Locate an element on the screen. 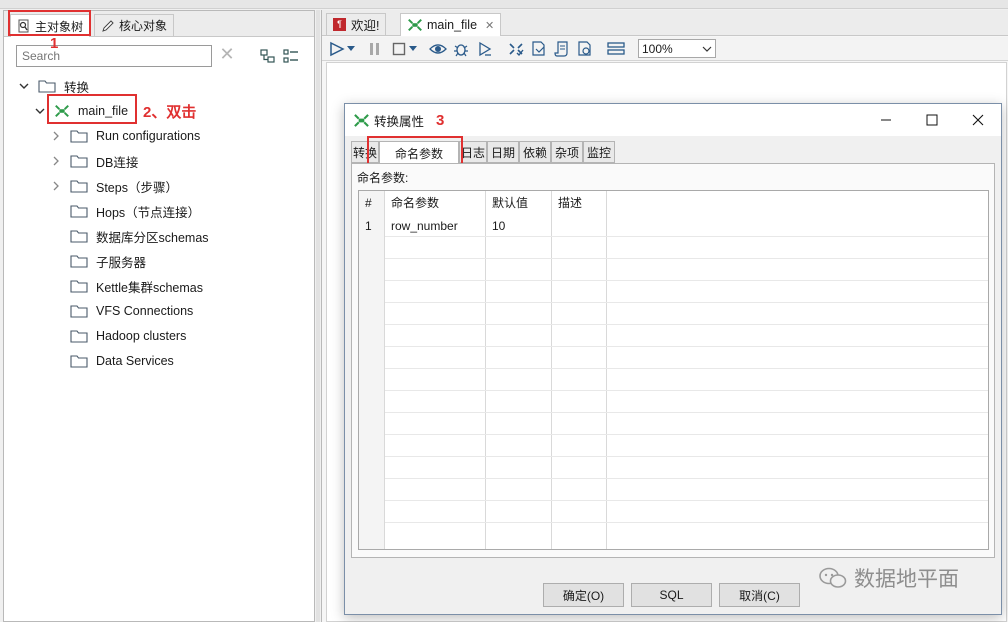  dialog-titlebar: 转换属性 3 is located at coordinates (673, 120).